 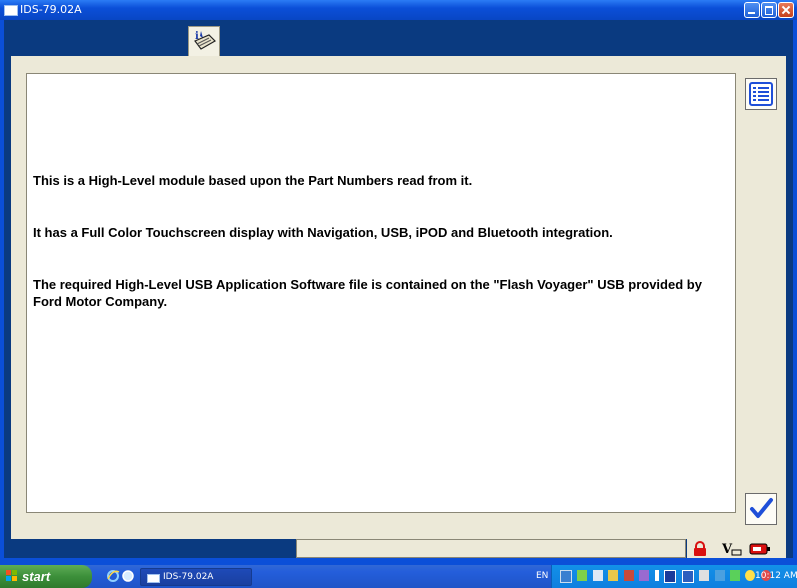 What do you see at coordinates (398, 576) in the screenshot?
I see `taskbar: start IDS-79.02A EN 10:12 AM` at bounding box center [398, 576].